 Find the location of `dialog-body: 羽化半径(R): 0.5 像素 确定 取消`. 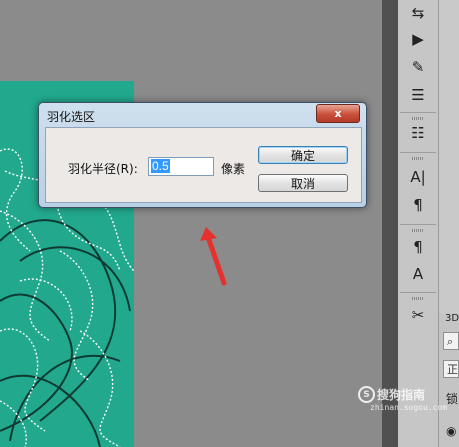

dialog-body: 羽化半径(R): 0.5 像素 确定 取消 is located at coordinates (203, 165).